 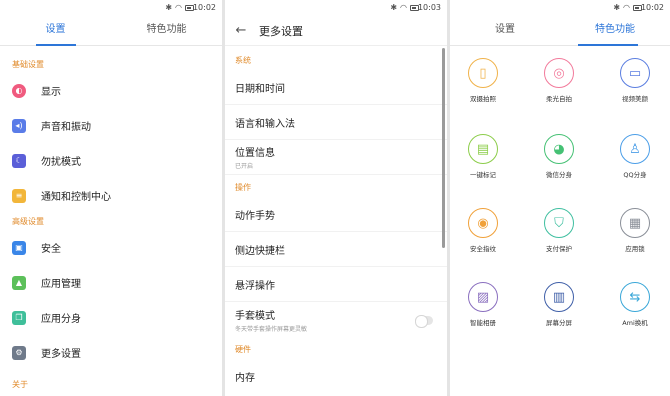 I want to click on settings-item-display: ◐ 显示, so click(x=111, y=90).